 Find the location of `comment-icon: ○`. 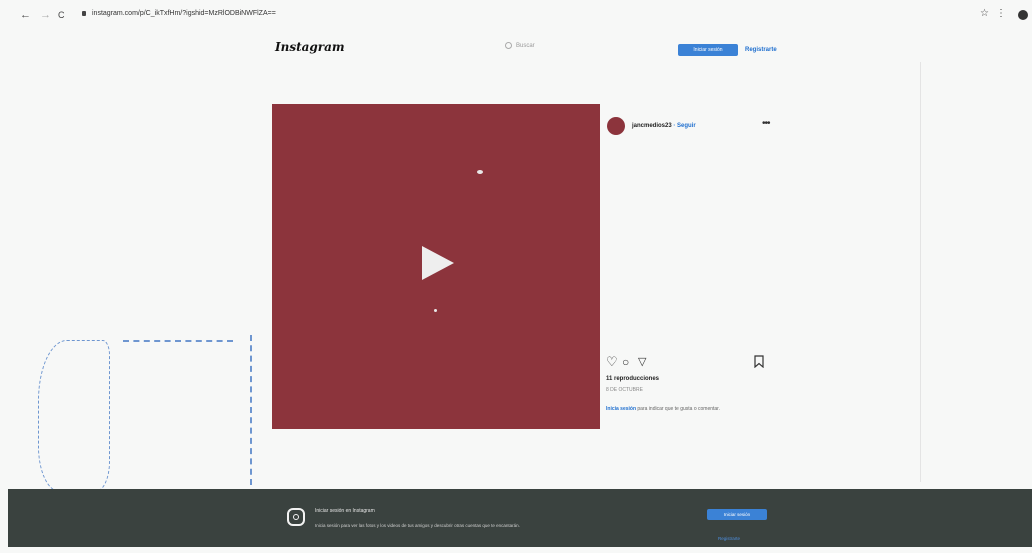

comment-icon: ○ is located at coordinates (625, 362).